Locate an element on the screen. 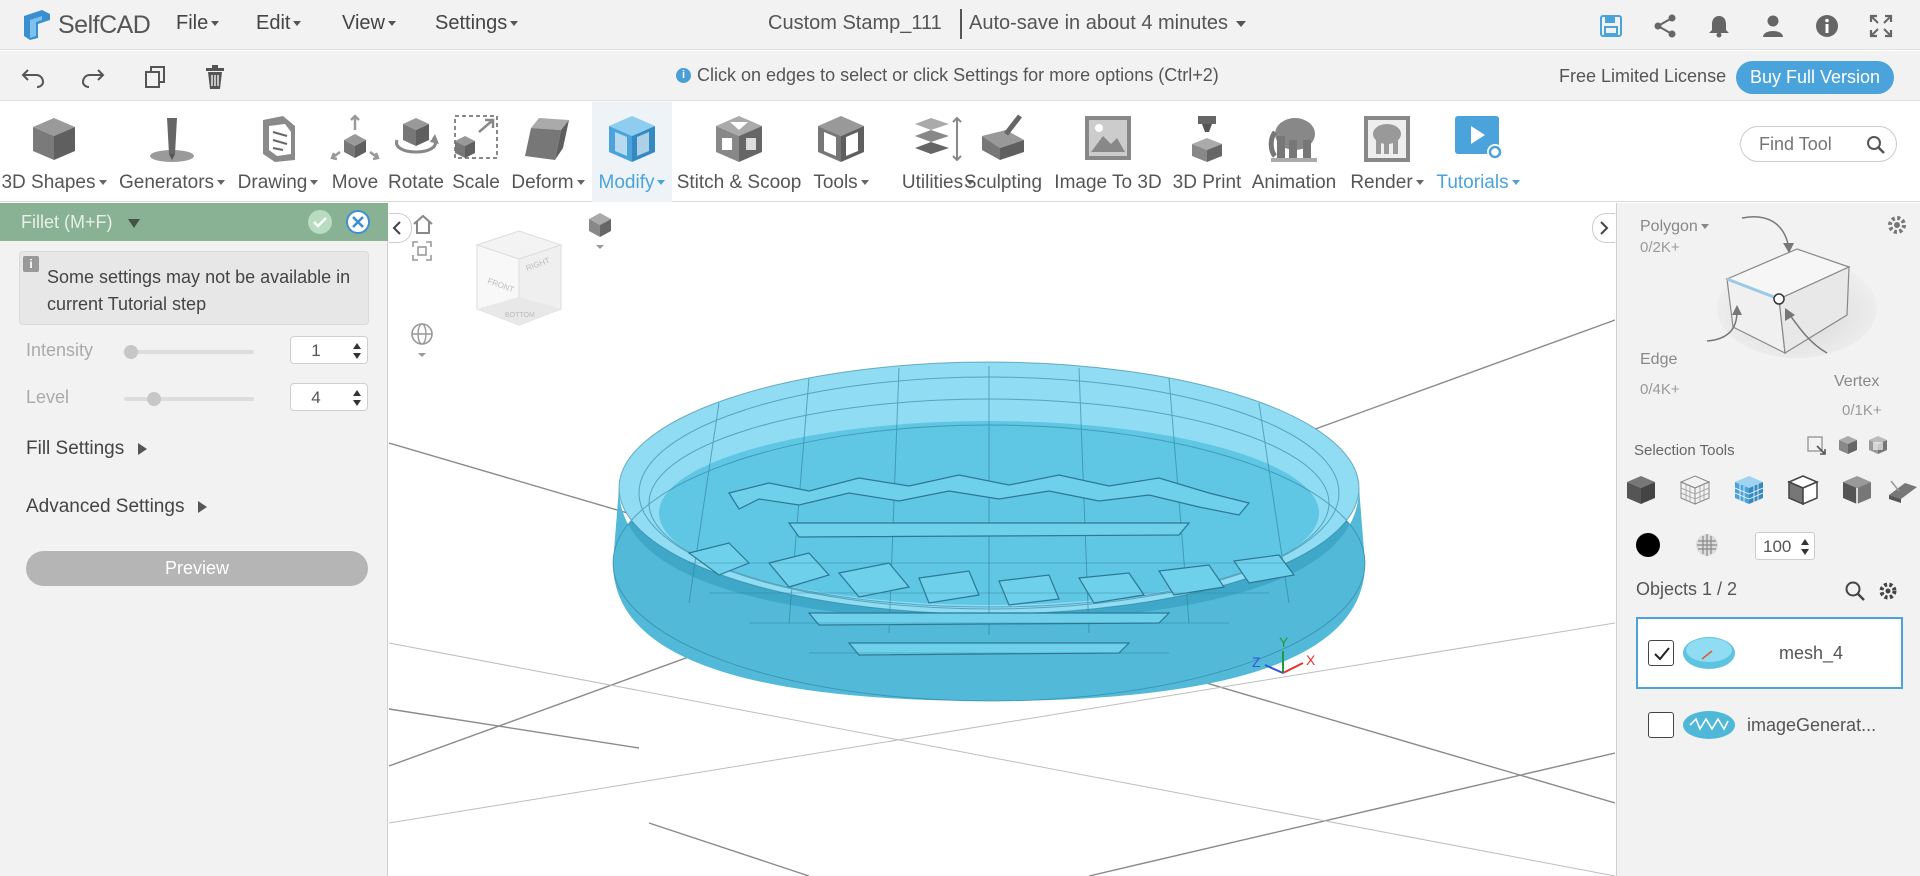 Image resolution: width=1920 pixels, height=876 pixels. color-swatch is located at coordinates (1648, 545).